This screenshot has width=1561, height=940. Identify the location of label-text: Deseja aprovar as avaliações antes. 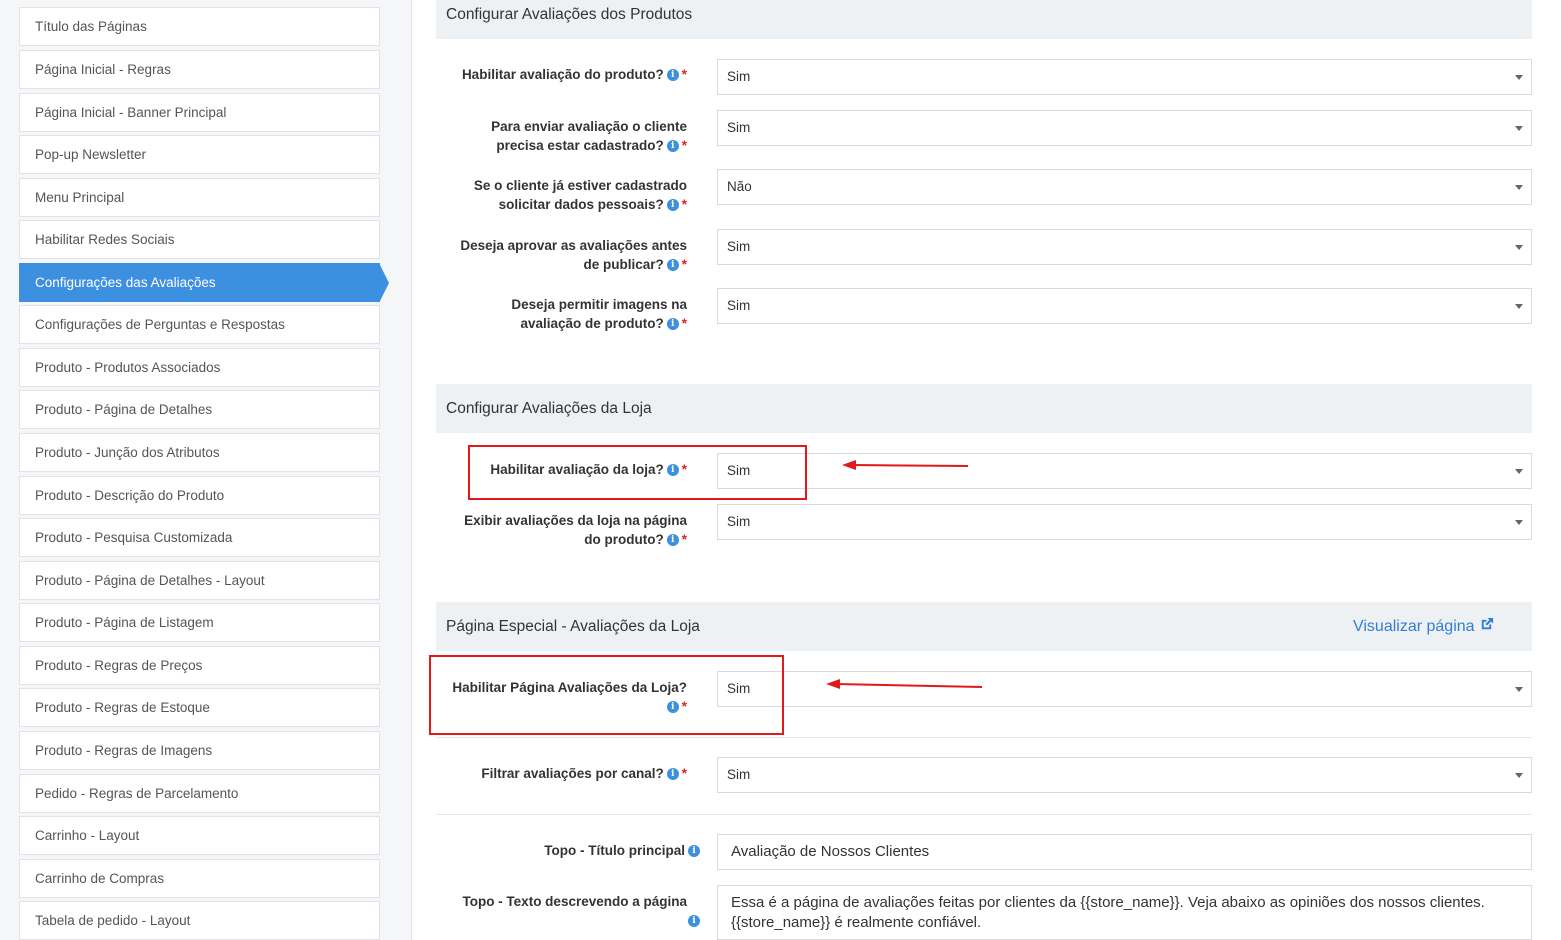
(573, 245).